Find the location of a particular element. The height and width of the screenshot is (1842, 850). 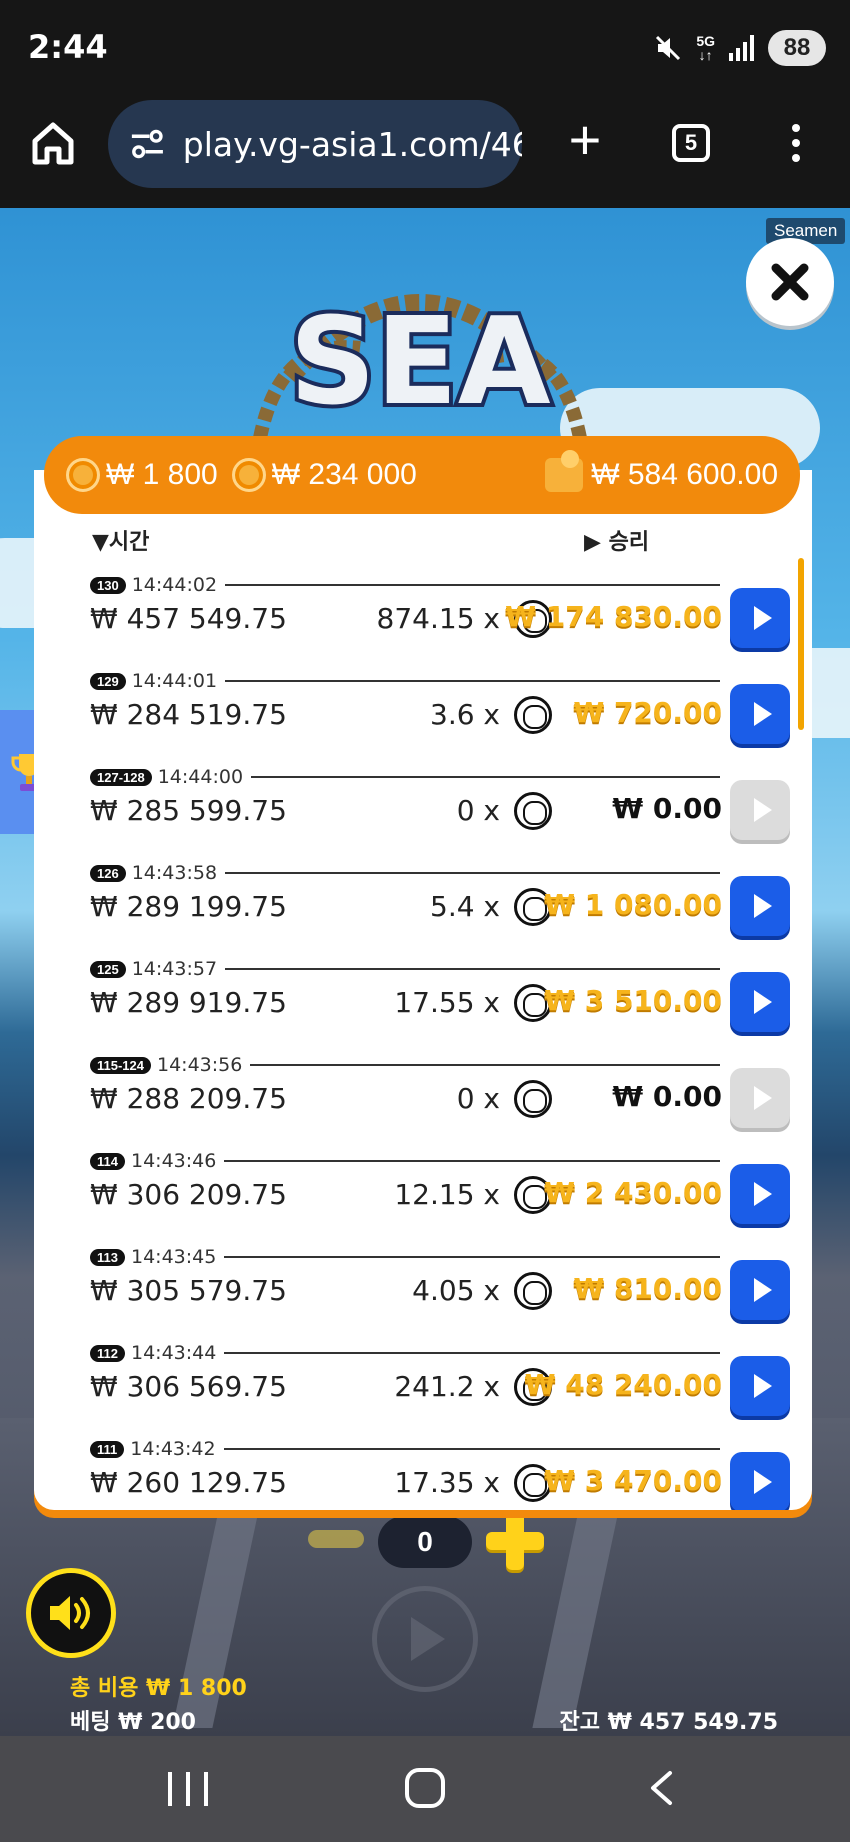

round-badge: 115-124 is located at coordinates (120, 1065).